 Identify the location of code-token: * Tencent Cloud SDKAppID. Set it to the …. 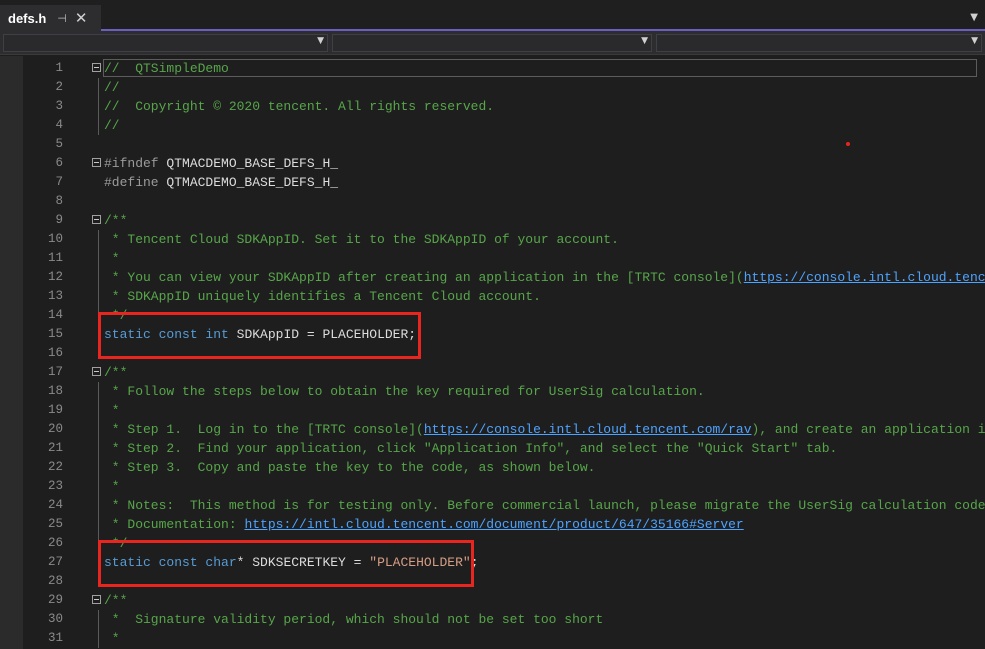
(361, 239).